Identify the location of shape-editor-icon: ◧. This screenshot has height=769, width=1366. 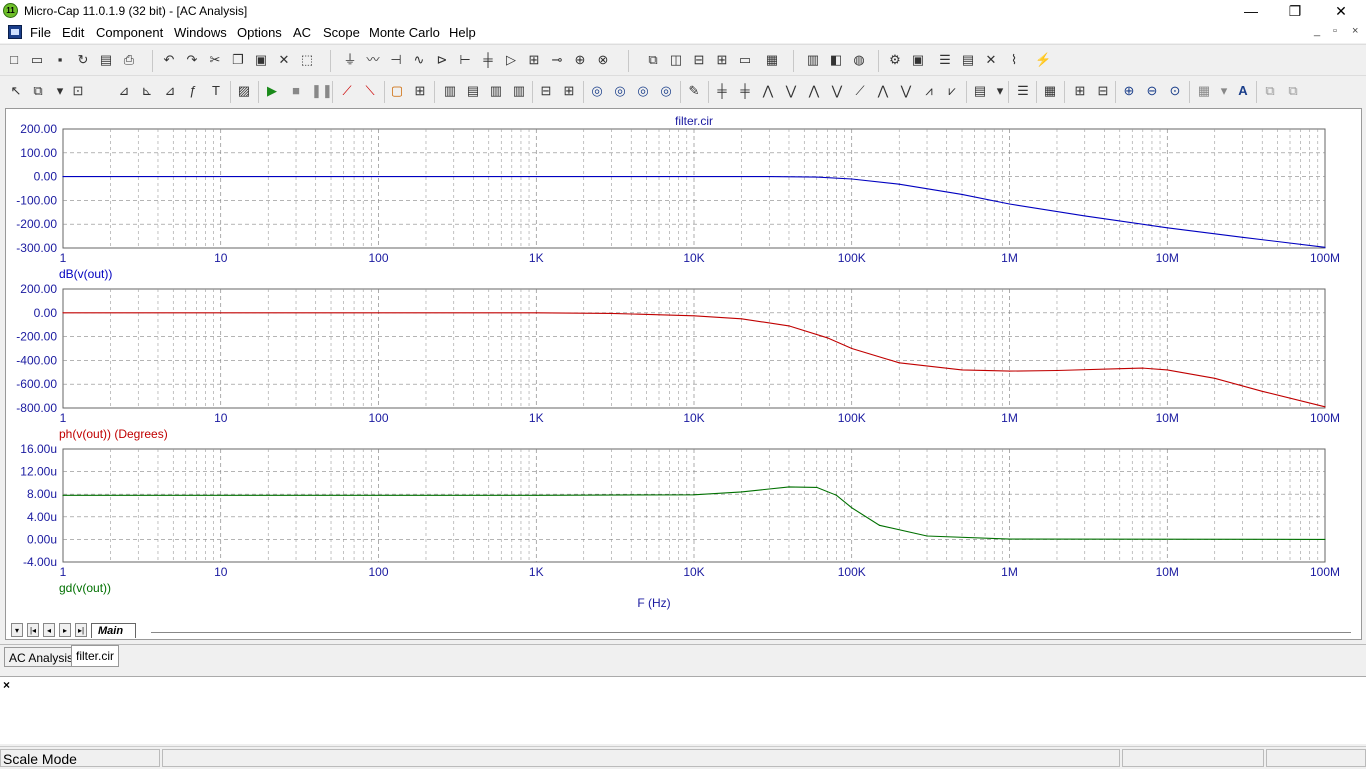
(836, 60).